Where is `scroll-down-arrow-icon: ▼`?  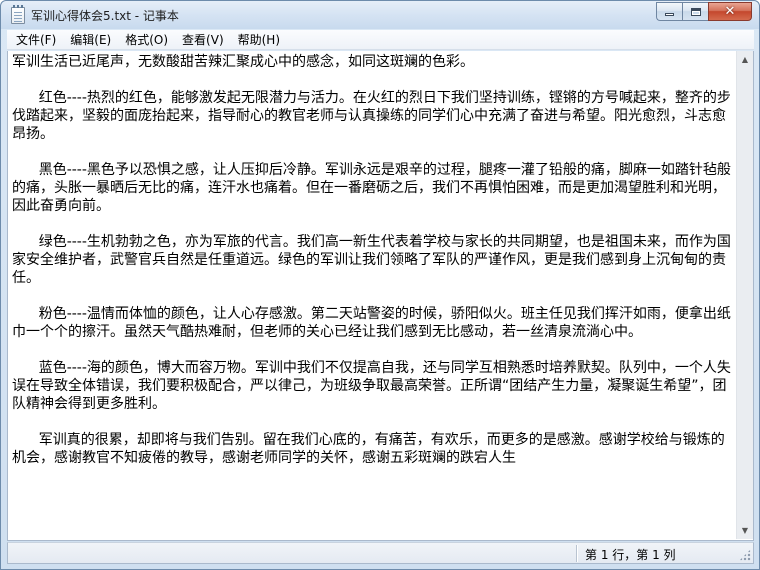 scroll-down-arrow-icon: ▼ is located at coordinates (745, 530).